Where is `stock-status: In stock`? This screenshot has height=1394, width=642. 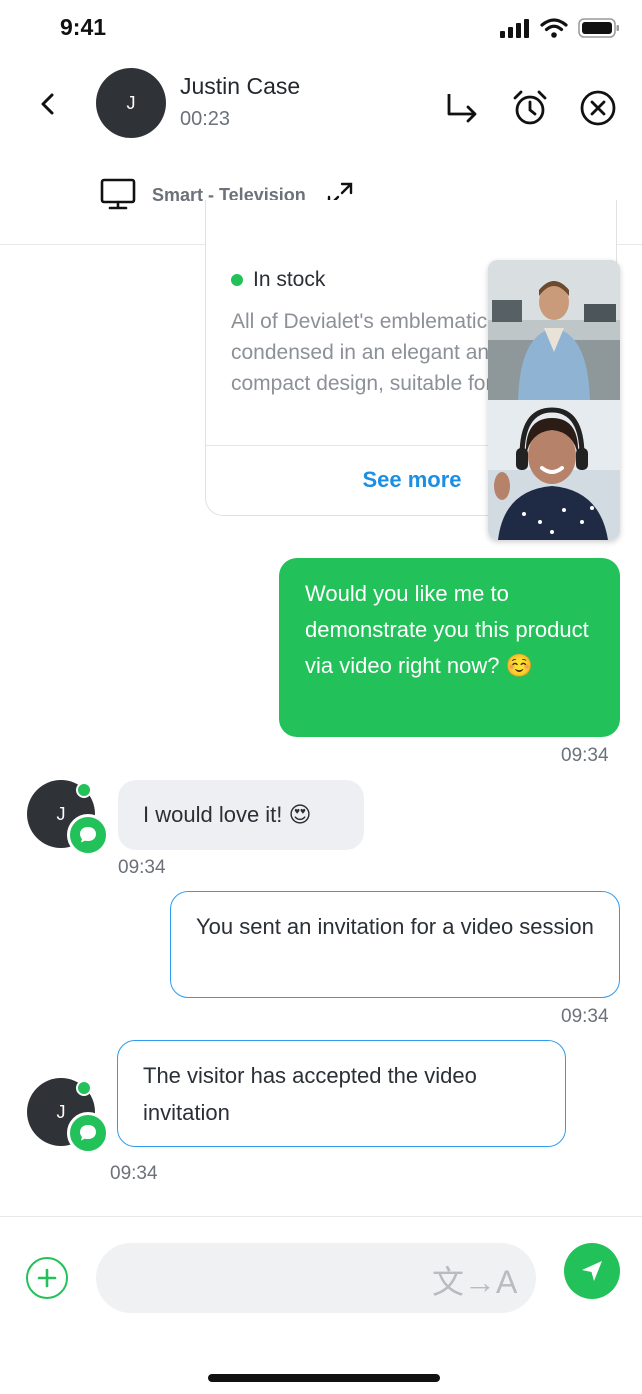 stock-status: In stock is located at coordinates (278, 280).